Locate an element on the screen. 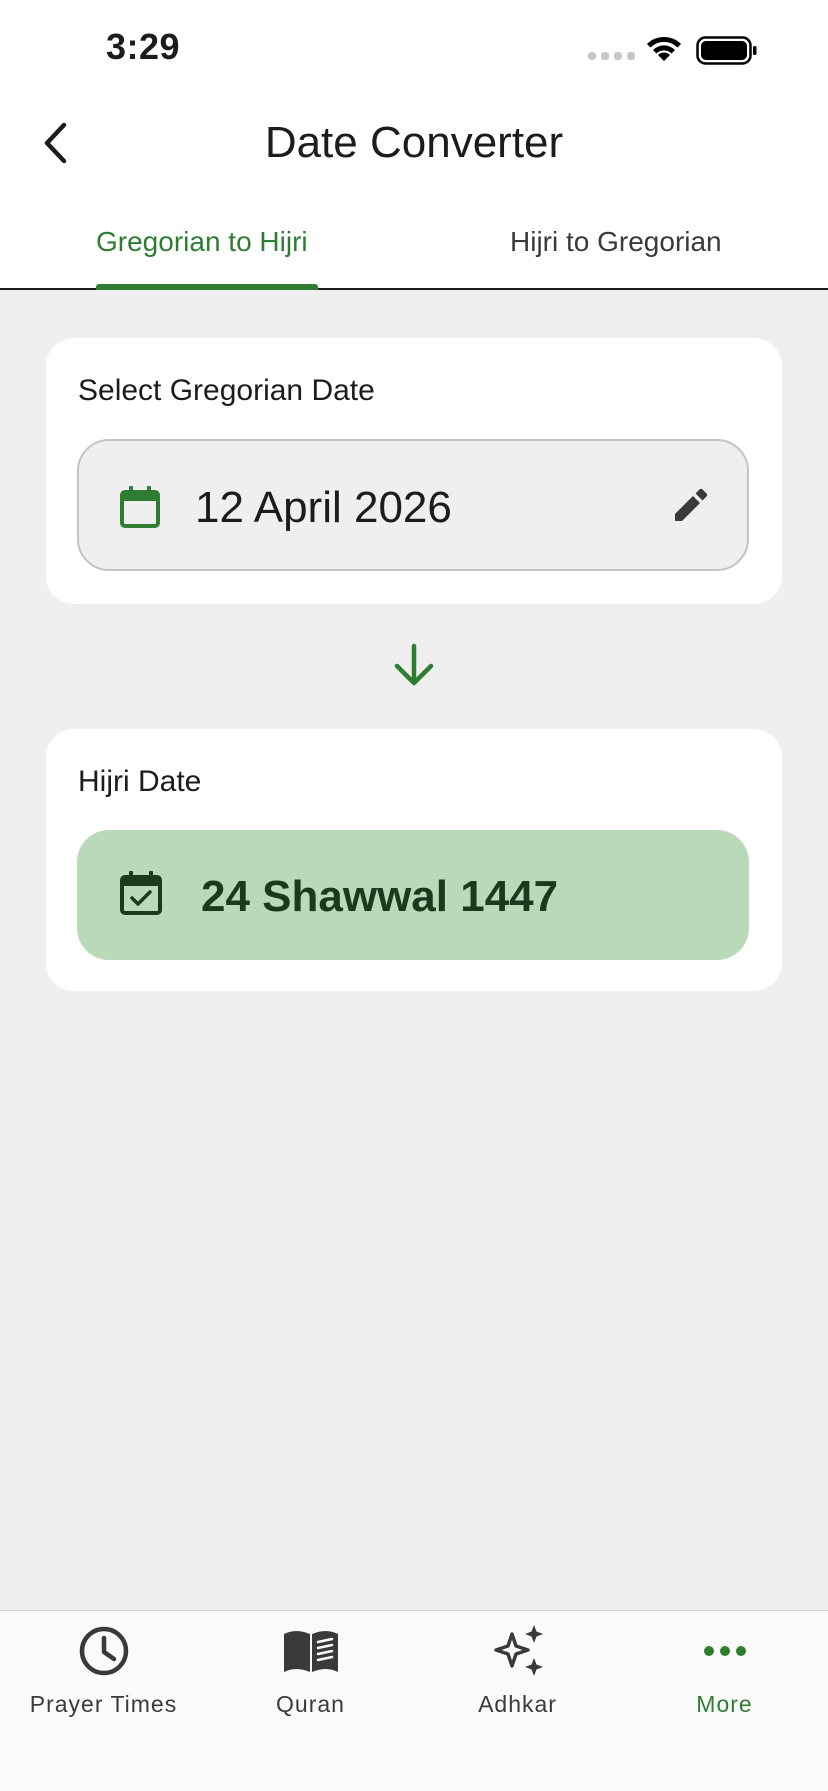  cellular-signal-icon is located at coordinates (611, 56).